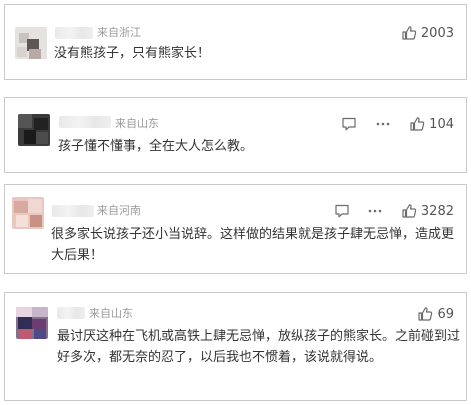 The image size is (471, 405). What do you see at coordinates (119, 32) in the screenshot?
I see `location-label: 来自浙江` at bounding box center [119, 32].